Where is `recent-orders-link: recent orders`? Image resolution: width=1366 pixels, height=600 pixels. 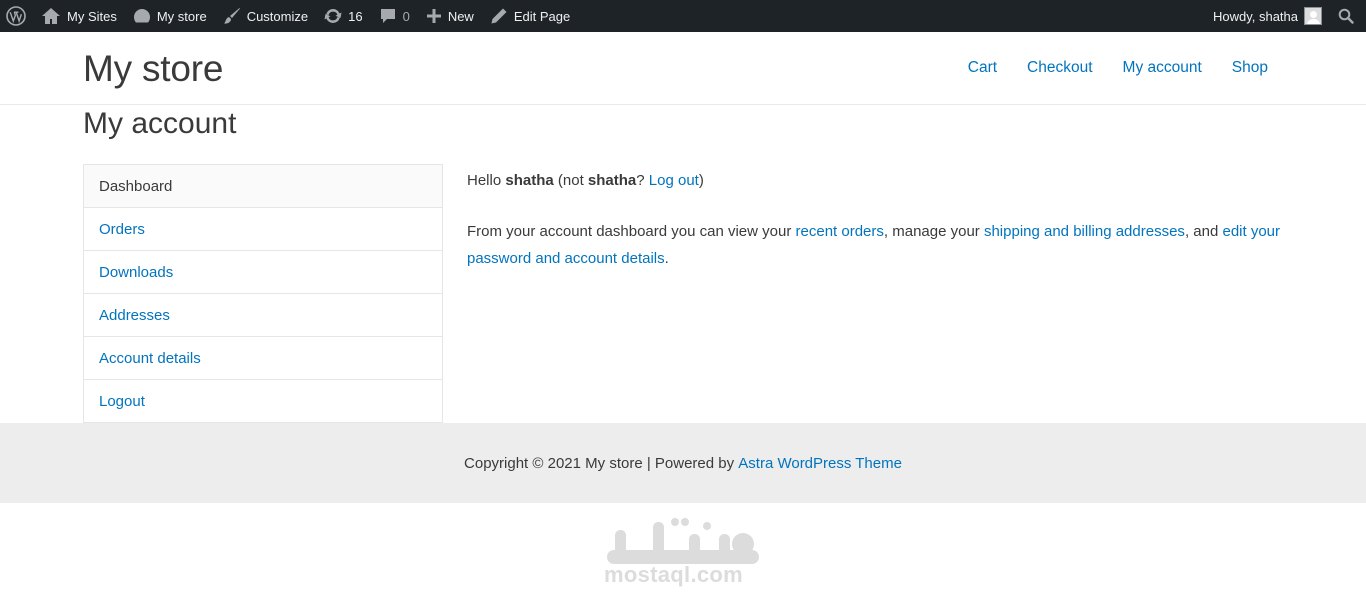
recent-orders-link: recent orders is located at coordinates (840, 231).